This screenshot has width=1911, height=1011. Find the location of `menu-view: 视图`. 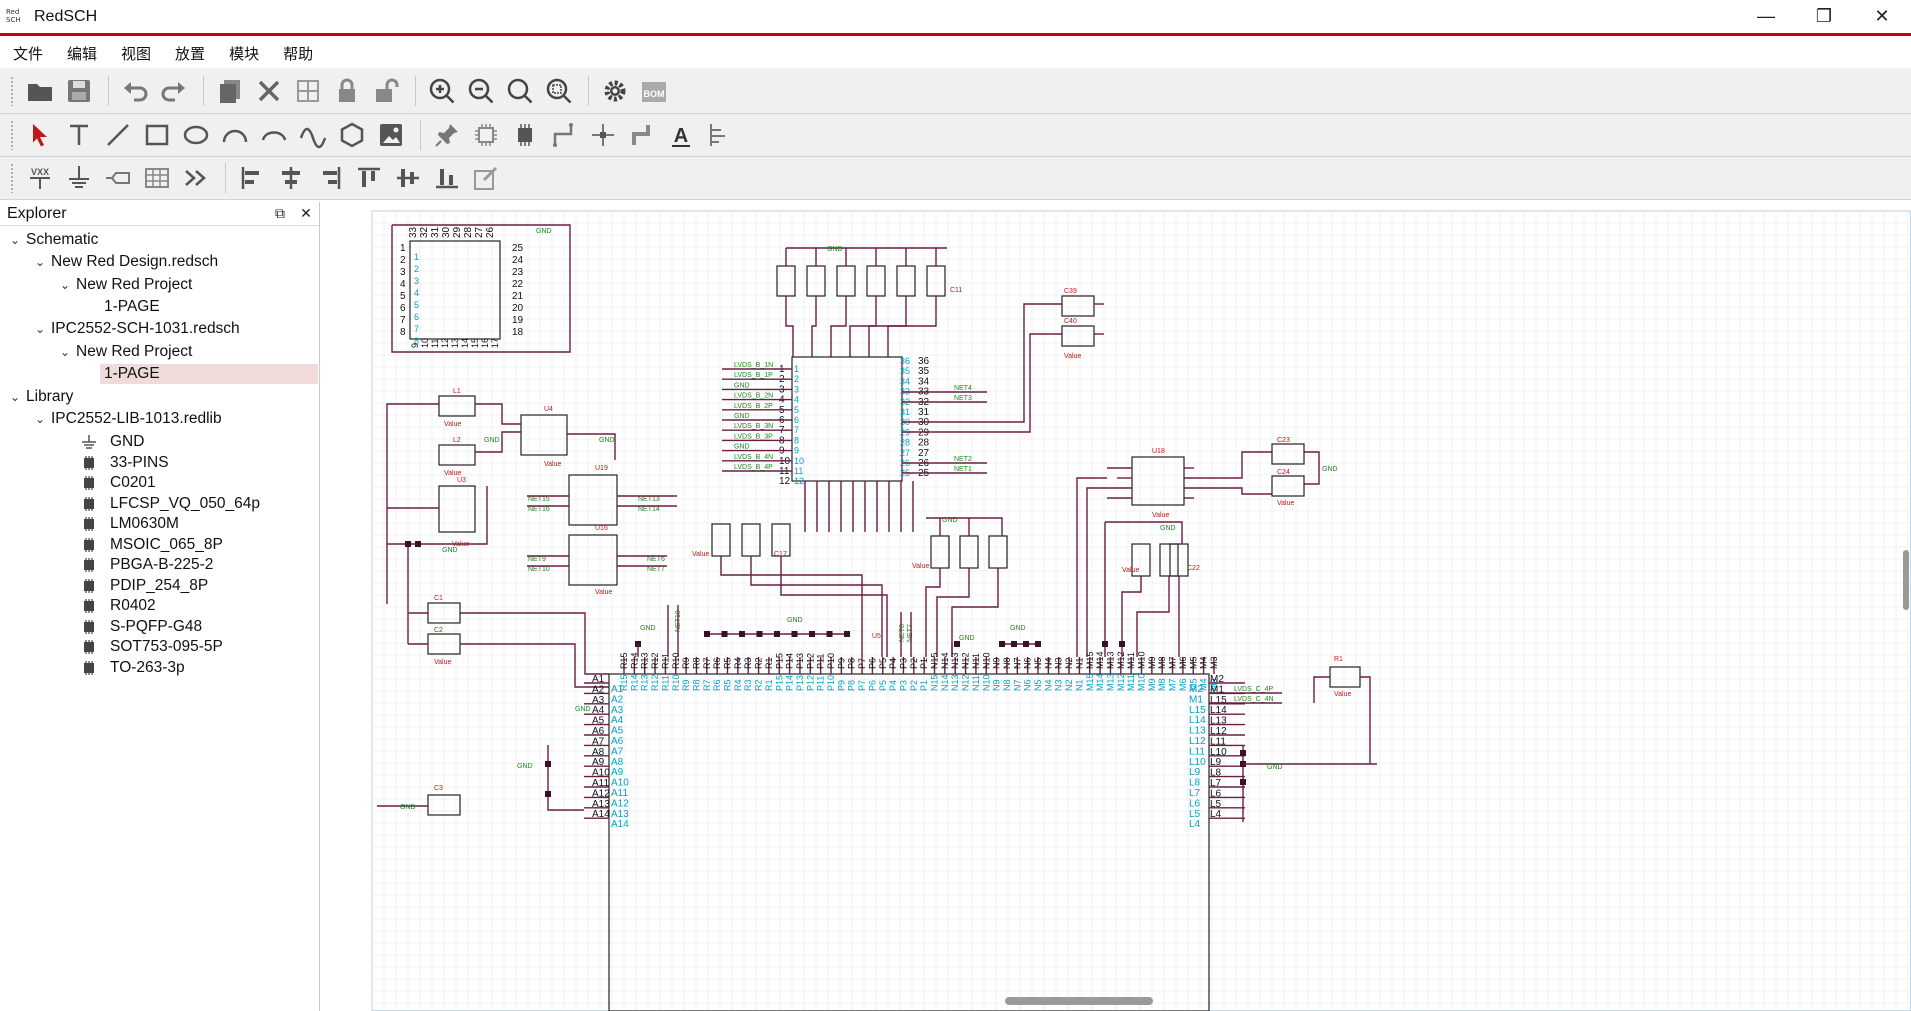

menu-view: 视图 is located at coordinates (136, 53).